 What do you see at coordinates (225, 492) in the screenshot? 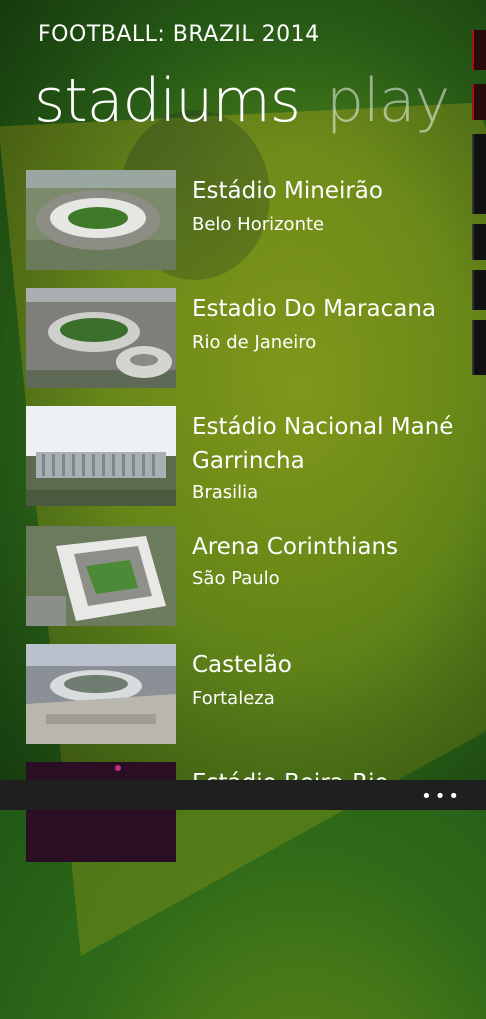
I see `stadium-city: Brasilia` at bounding box center [225, 492].